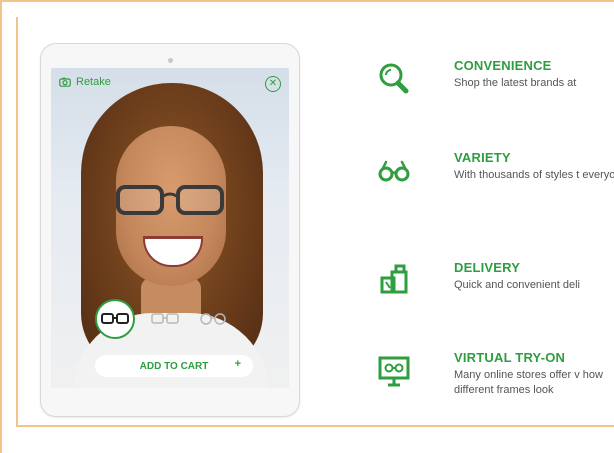 The width and height of the screenshot is (614, 453). I want to click on feature-desc: Quick and convenient deli, so click(517, 285).